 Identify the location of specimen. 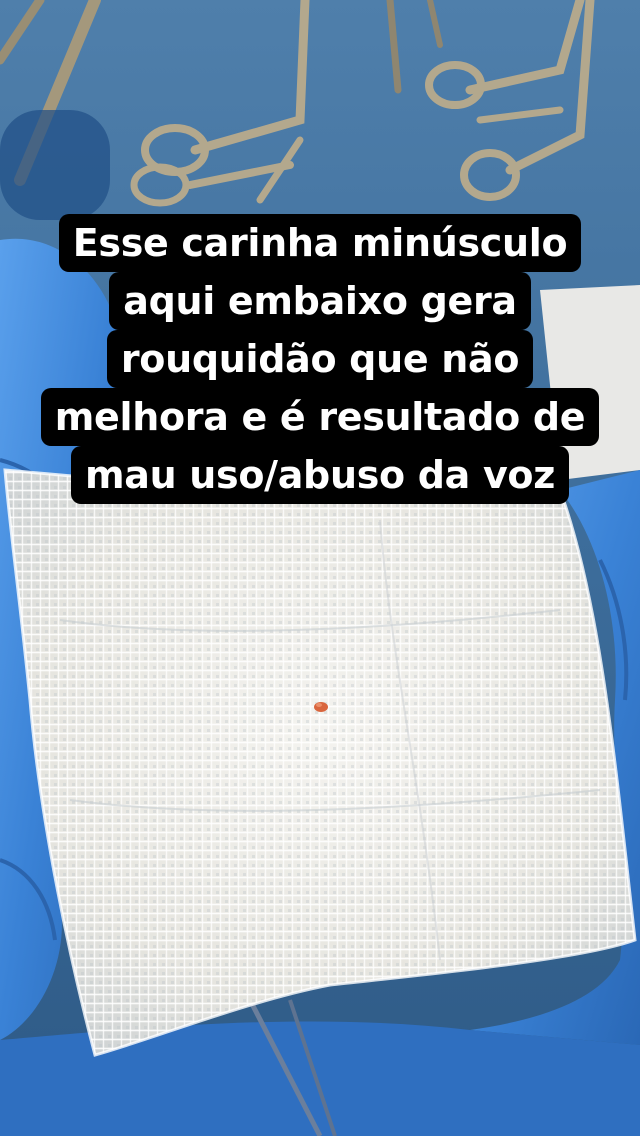
(321, 707).